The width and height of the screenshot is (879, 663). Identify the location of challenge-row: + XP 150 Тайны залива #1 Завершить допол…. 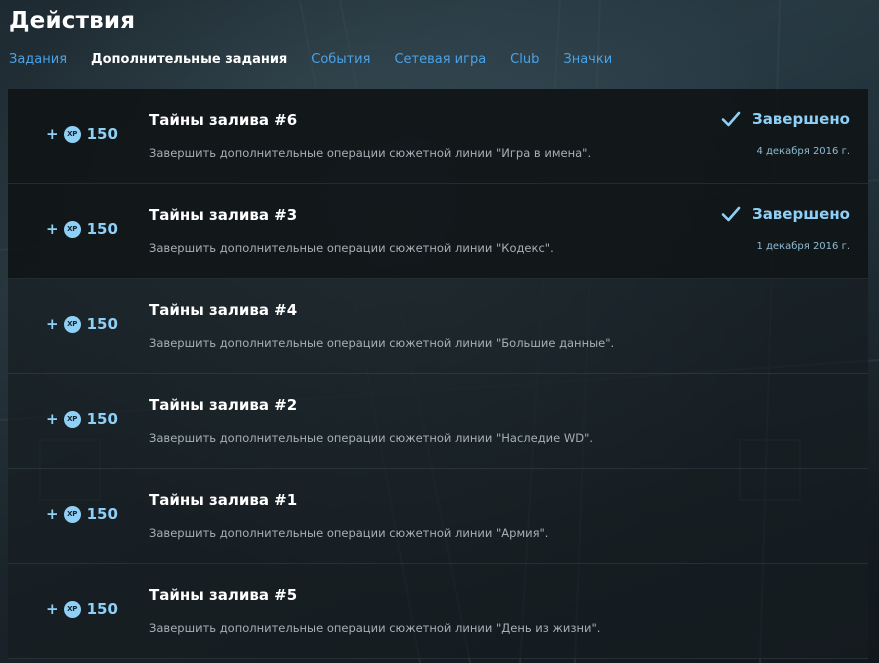
(438, 516).